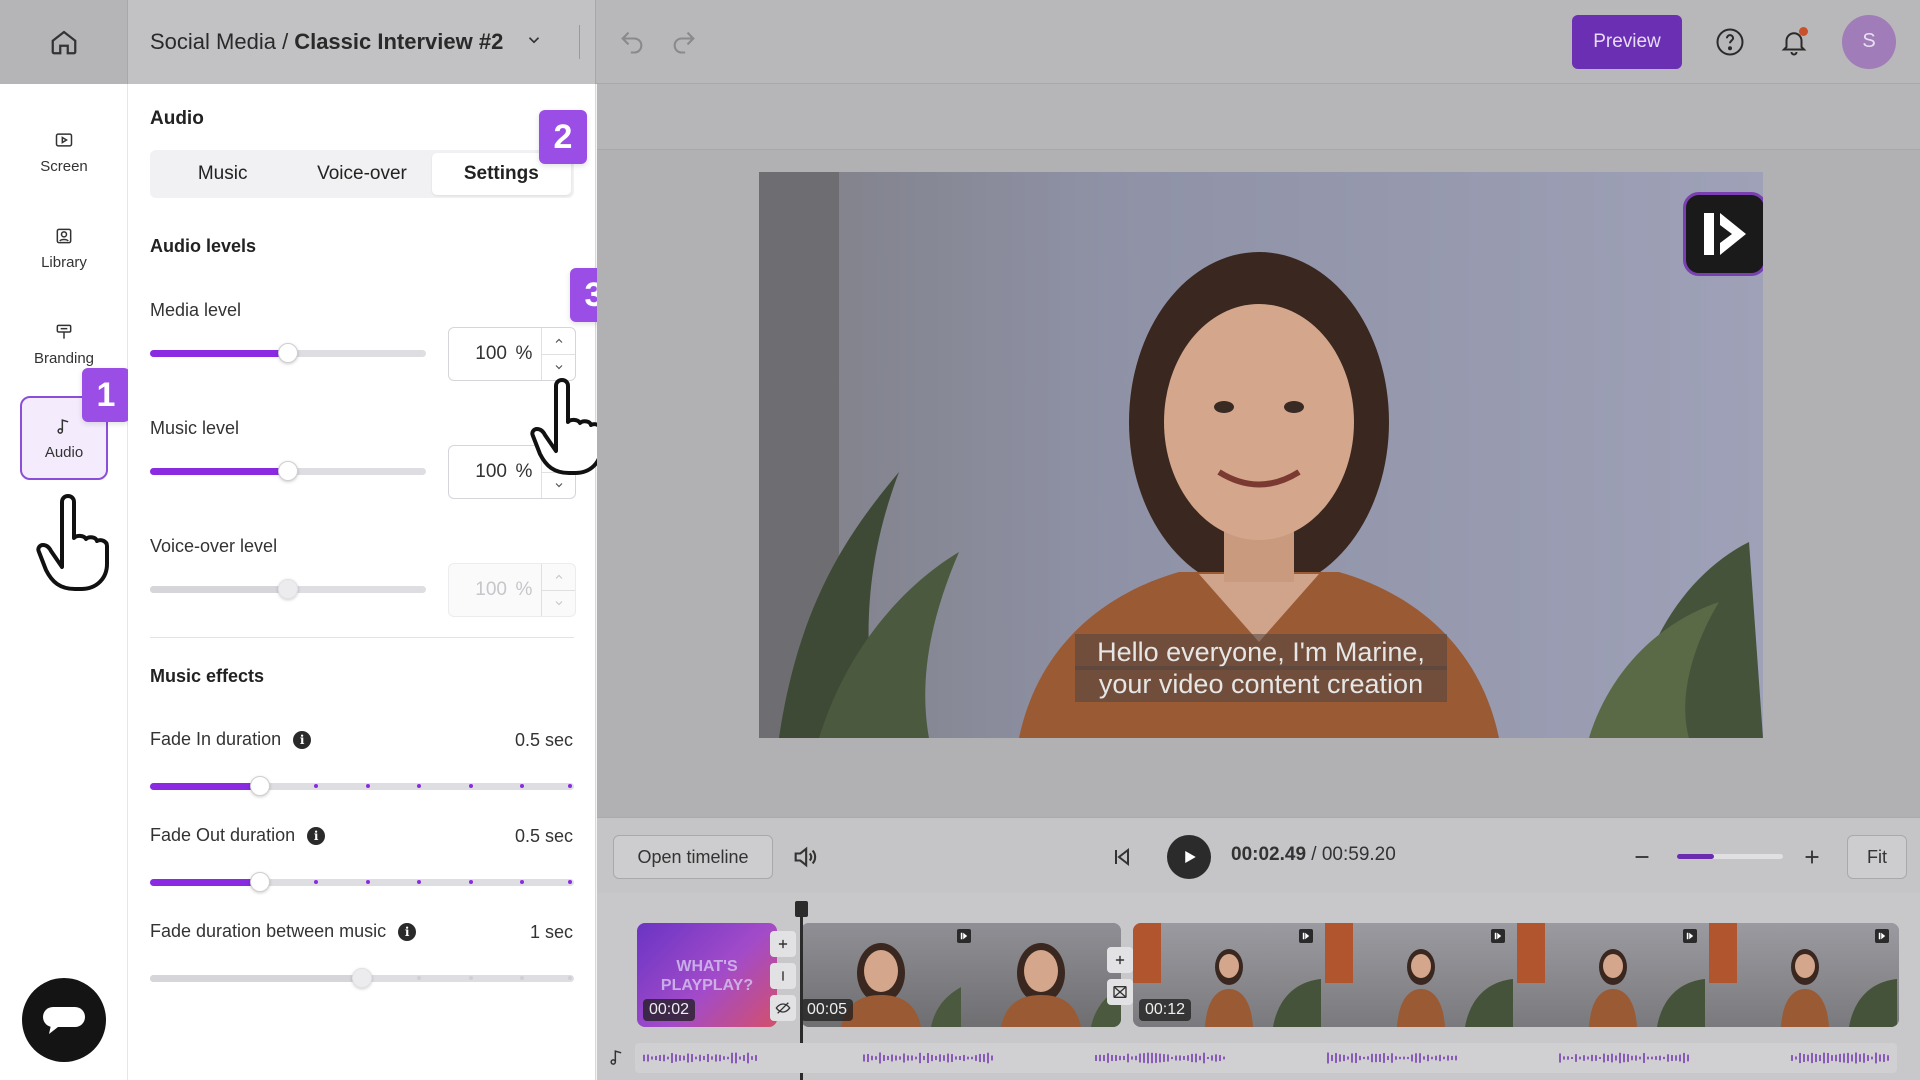  What do you see at coordinates (478, 590) in the screenshot?
I see `voice-over-level-value: 100` at bounding box center [478, 590].